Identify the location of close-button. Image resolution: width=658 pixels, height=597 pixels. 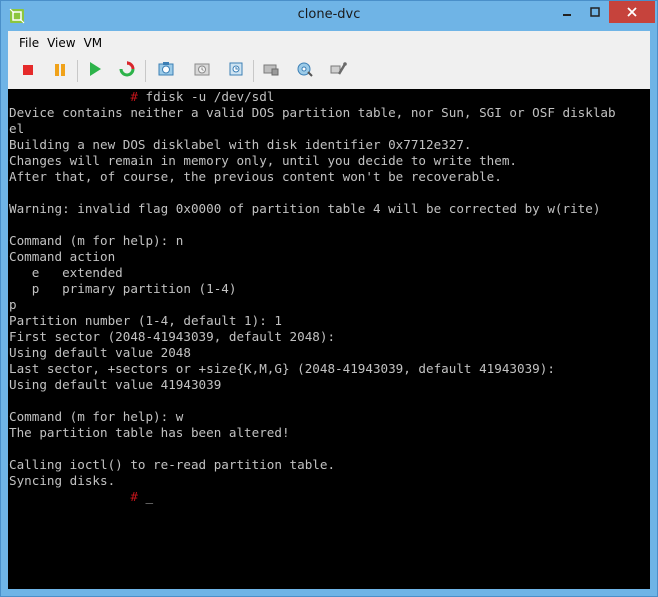
(632, 12).